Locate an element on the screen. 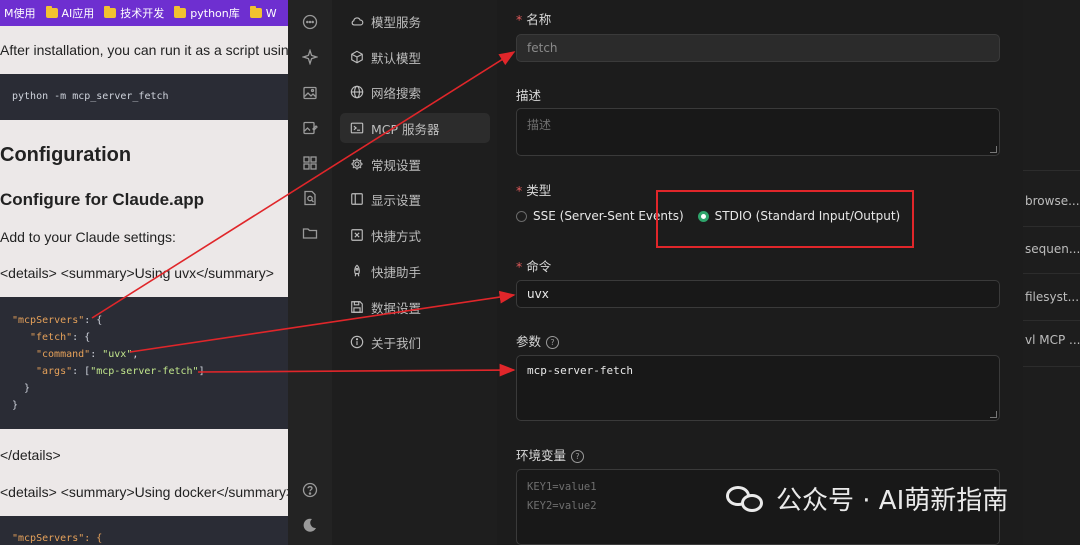 Image resolution: width=1080 pixels, height=545 pixels. doc-details-uvx: <details> <summary>Using uvx</summary> is located at coordinates (137, 273).